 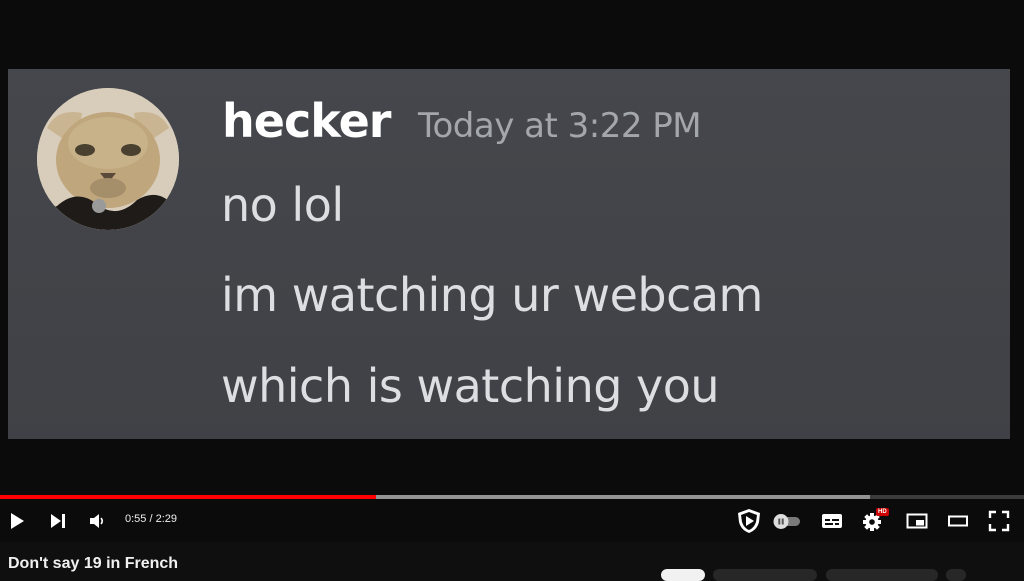 What do you see at coordinates (306, 121) in the screenshot?
I see `message-username: hecker` at bounding box center [306, 121].